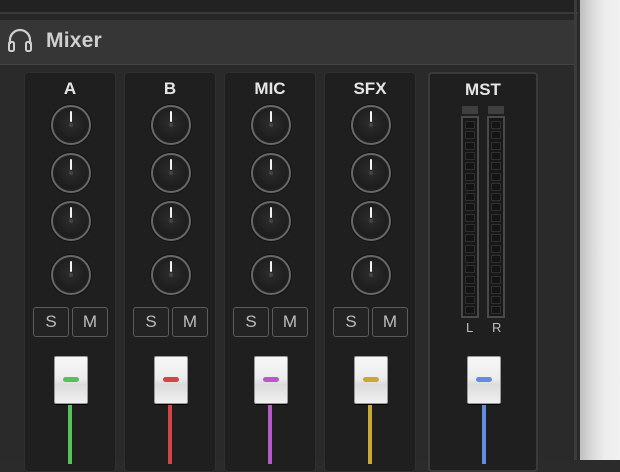 The width and height of the screenshot is (620, 472). I want to click on channel-mic-fader-mark, so click(271, 379).